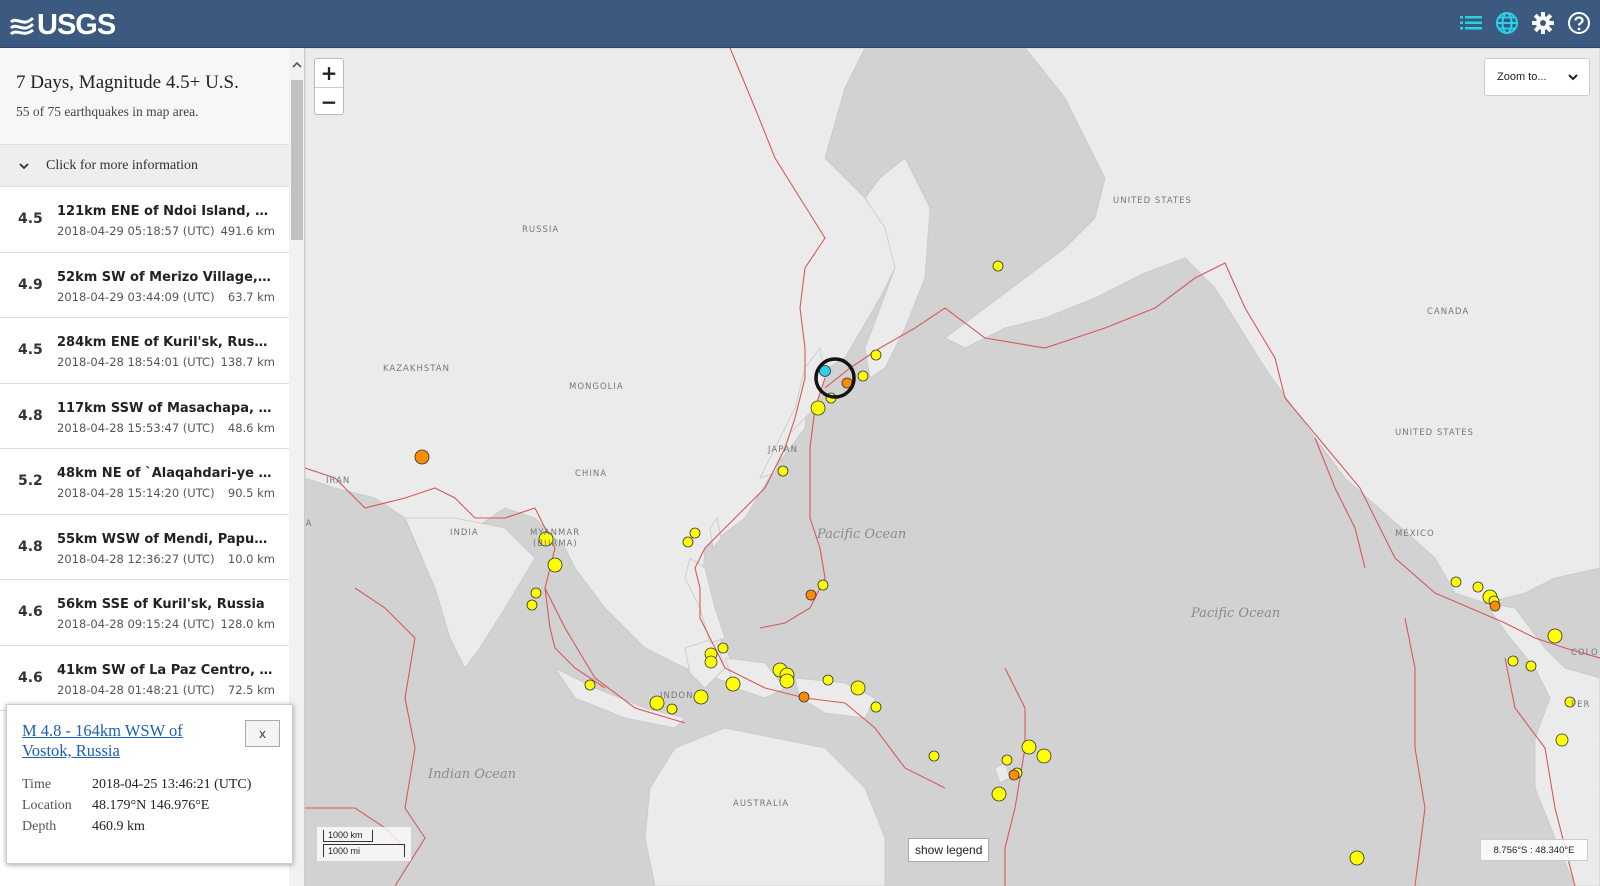 The width and height of the screenshot is (1600, 886). I want to click on label-india: INDIA, so click(464, 533).